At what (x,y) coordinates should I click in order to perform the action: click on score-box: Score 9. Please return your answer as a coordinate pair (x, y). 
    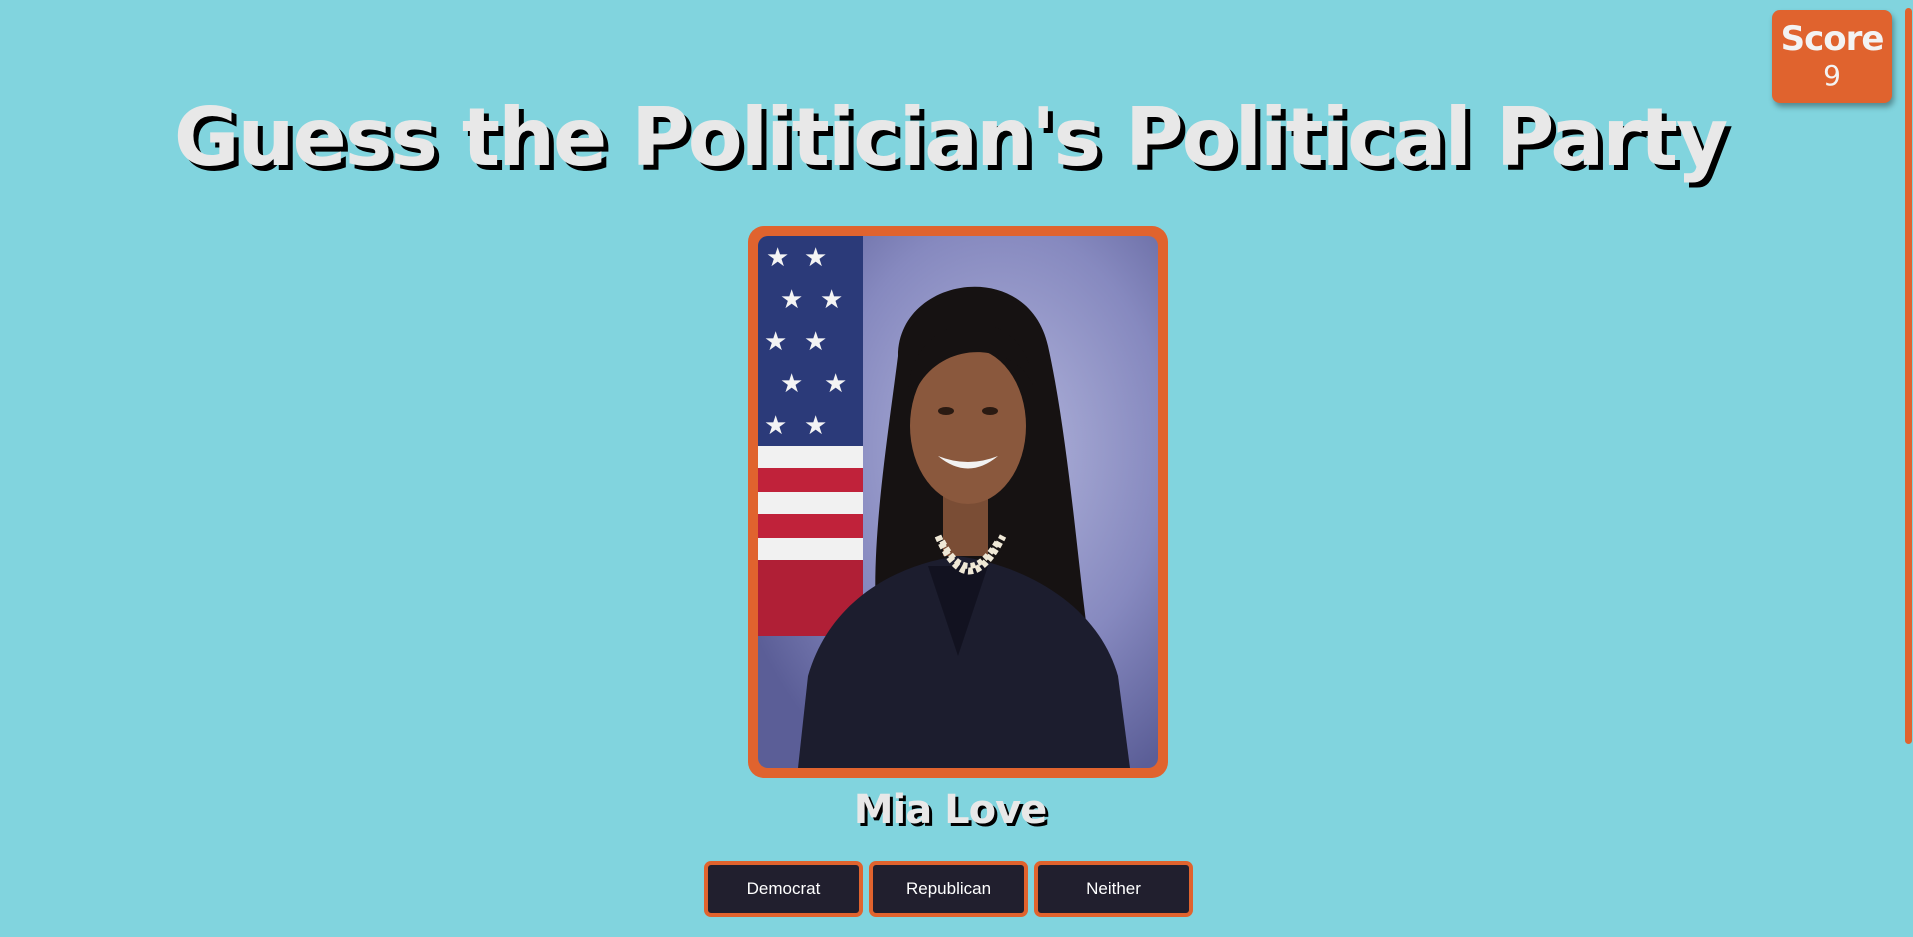
    Looking at the image, I should click on (1832, 56).